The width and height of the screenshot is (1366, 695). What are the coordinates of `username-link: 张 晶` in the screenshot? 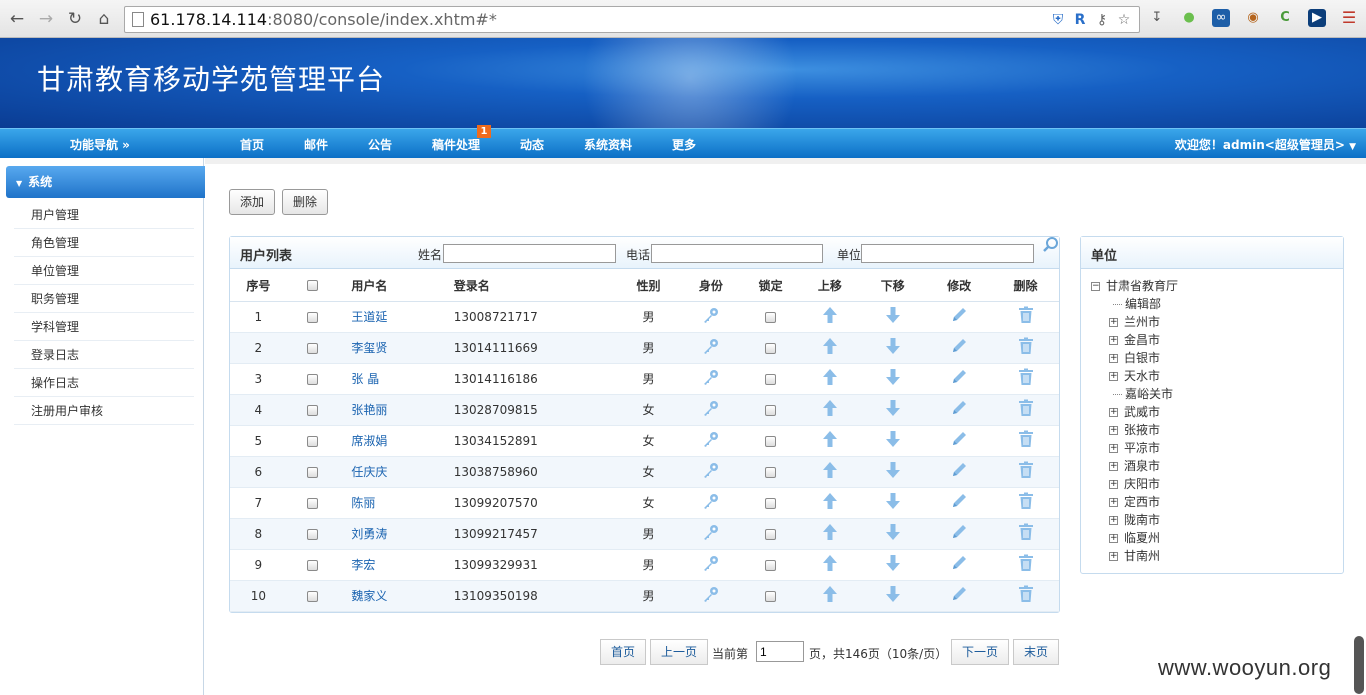 It's located at (365, 379).